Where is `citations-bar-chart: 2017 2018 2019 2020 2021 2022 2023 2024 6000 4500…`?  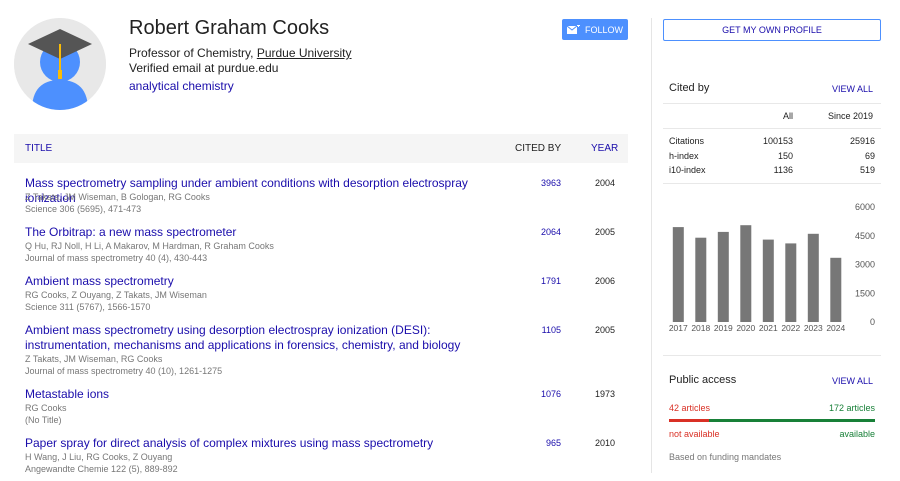 citations-bar-chart: 2017 2018 2019 2020 2021 2022 2023 2024 6000 4500… is located at coordinates (772, 267).